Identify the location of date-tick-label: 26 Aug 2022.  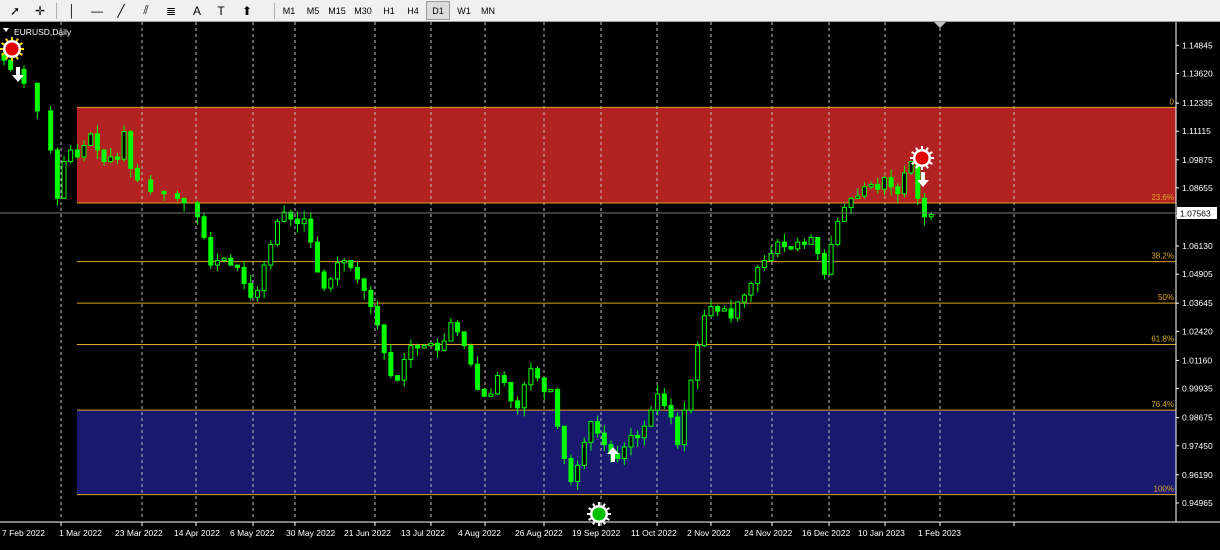
(539, 533).